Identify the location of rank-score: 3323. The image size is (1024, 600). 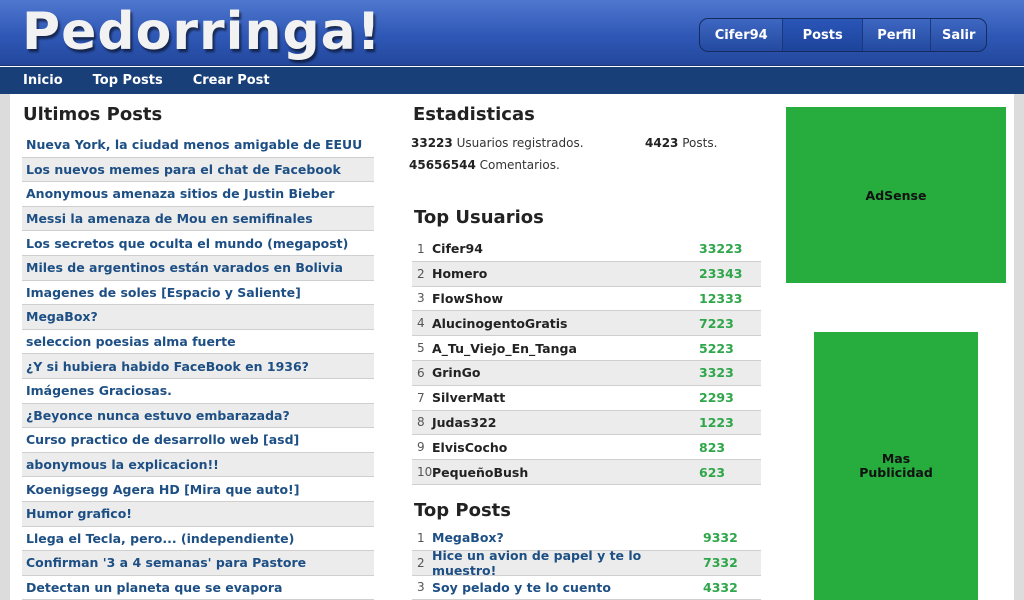
(716, 373).